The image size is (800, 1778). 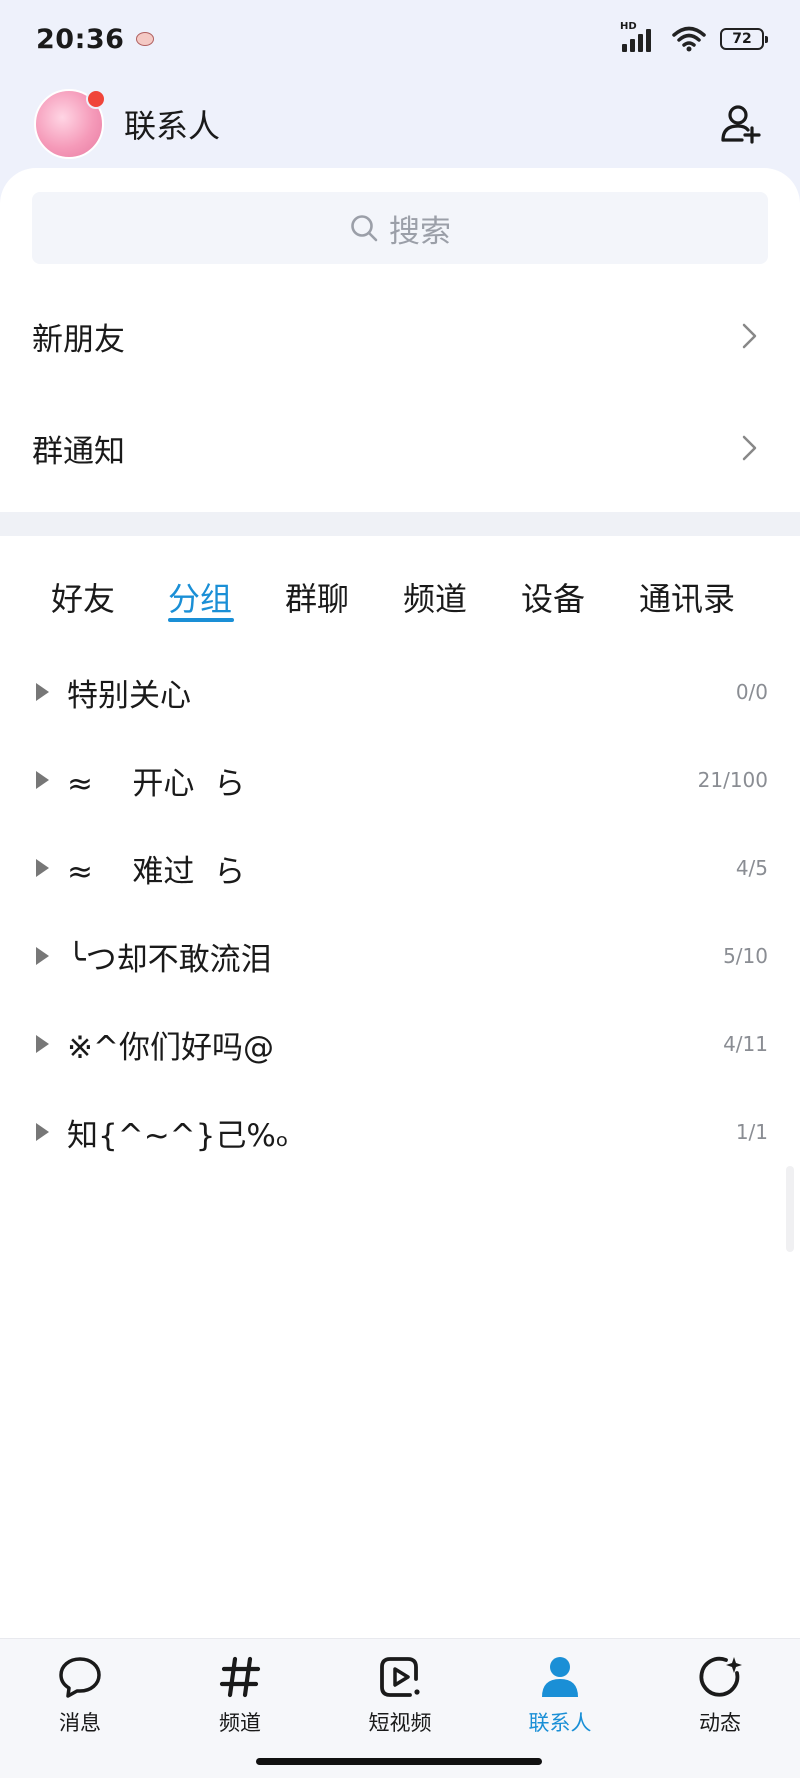 What do you see at coordinates (400, 524) in the screenshot?
I see `section-divider` at bounding box center [400, 524].